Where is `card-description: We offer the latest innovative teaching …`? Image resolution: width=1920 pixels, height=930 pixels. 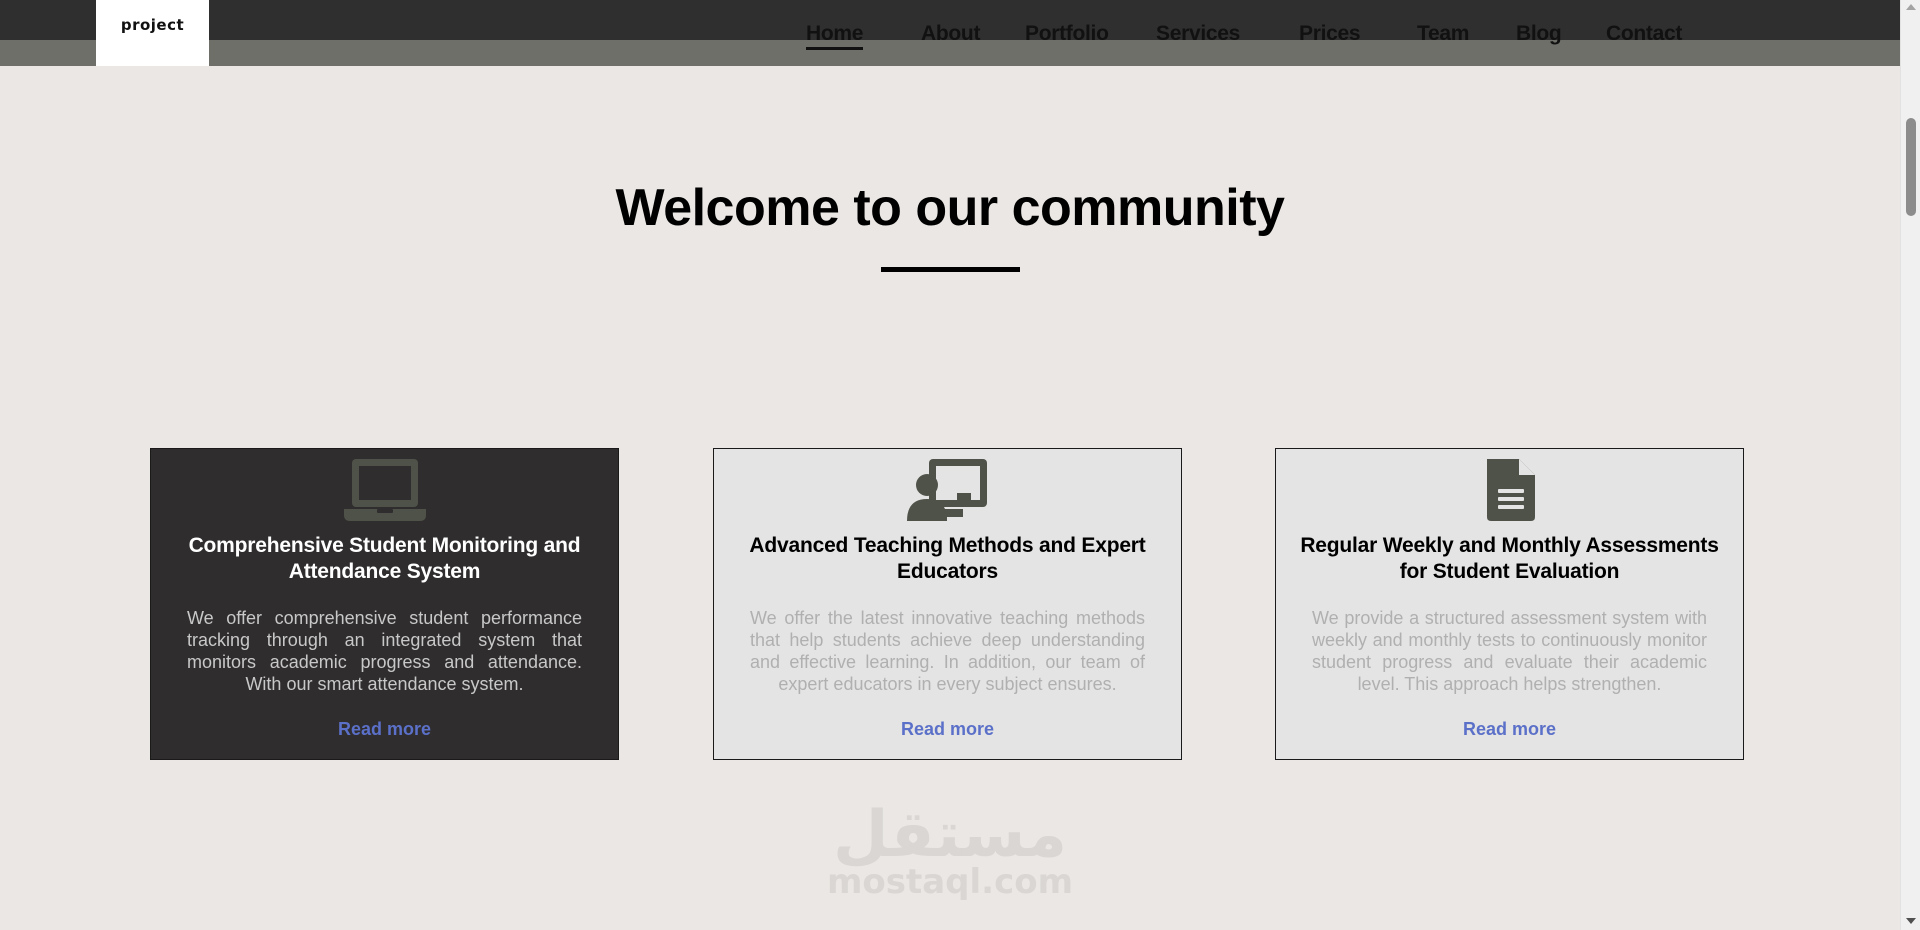 card-description: We offer the latest innovative teaching … is located at coordinates (947, 651).